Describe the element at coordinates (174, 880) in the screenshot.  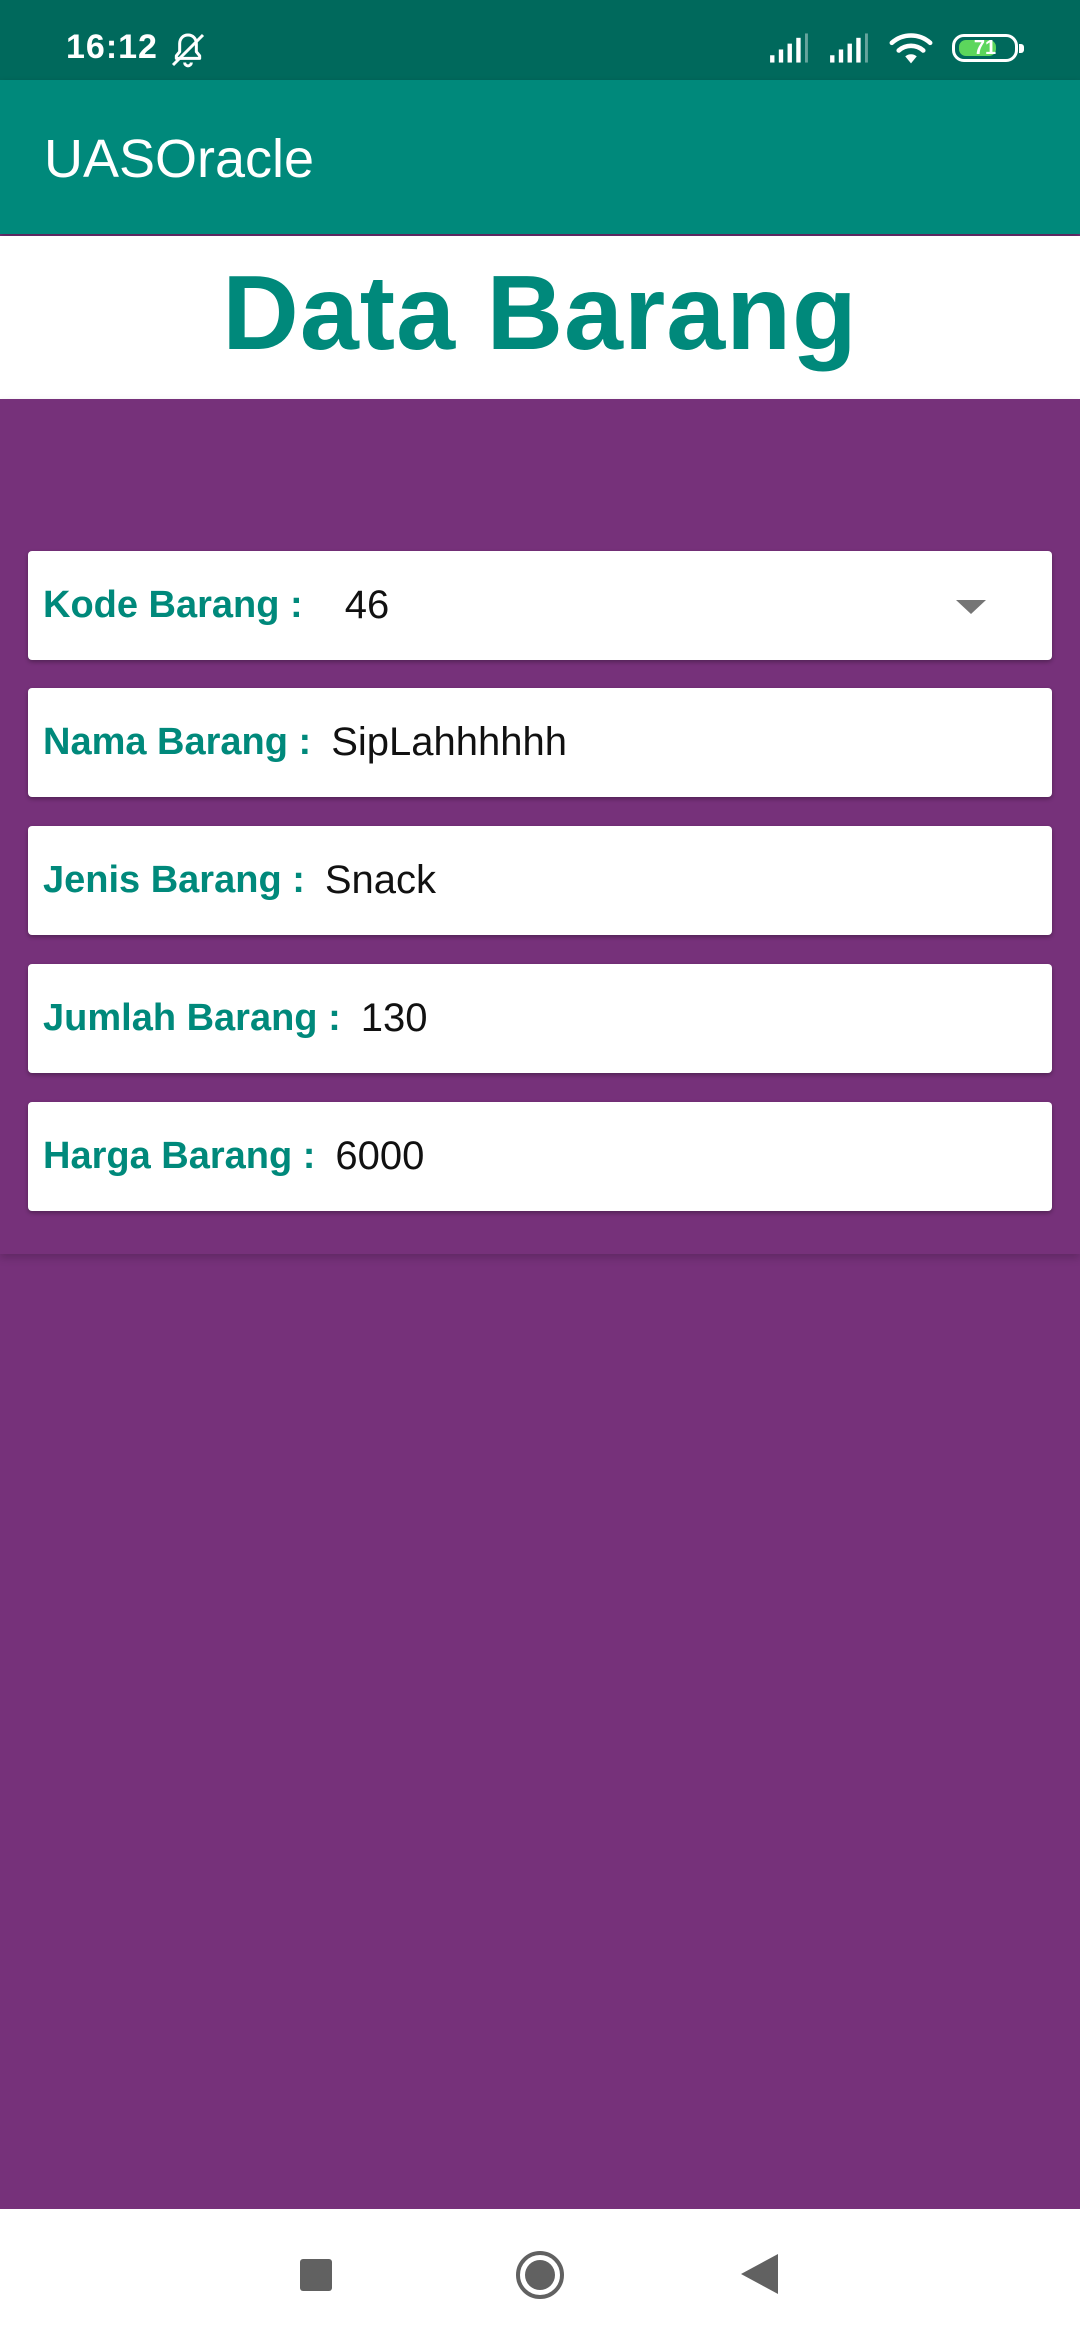
I see `jenis-barang-label: Jenis Barang :` at that location.